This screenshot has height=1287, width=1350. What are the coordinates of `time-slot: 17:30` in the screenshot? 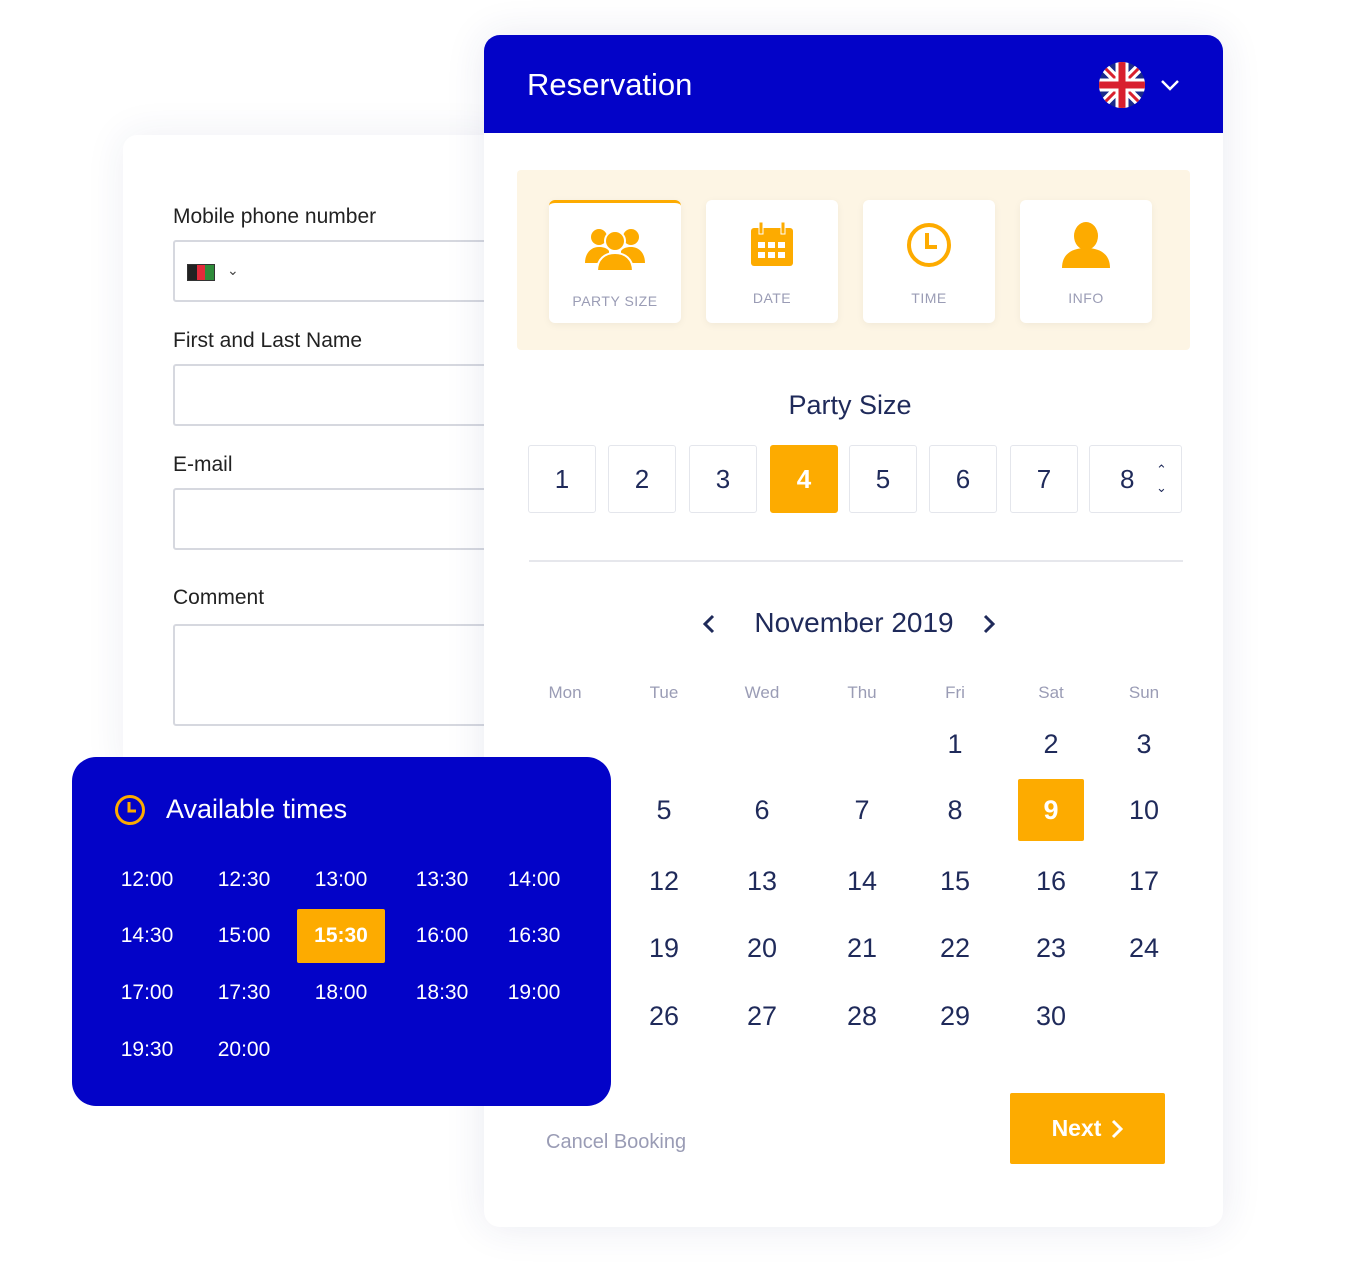 It's located at (244, 993).